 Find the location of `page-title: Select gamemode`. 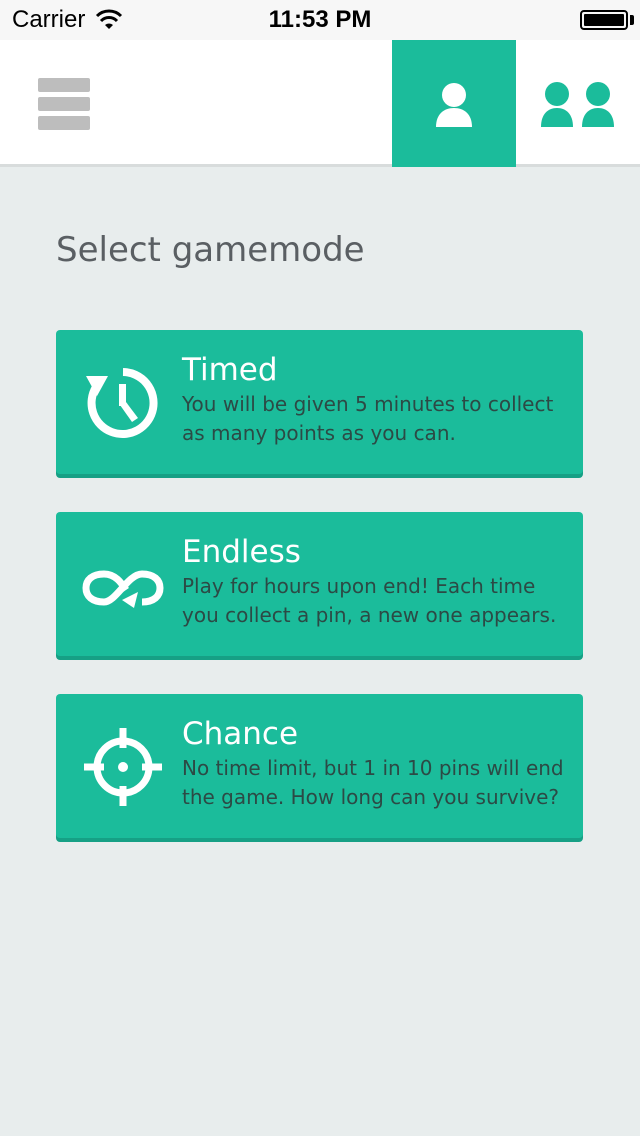

page-title: Select gamemode is located at coordinates (210, 250).